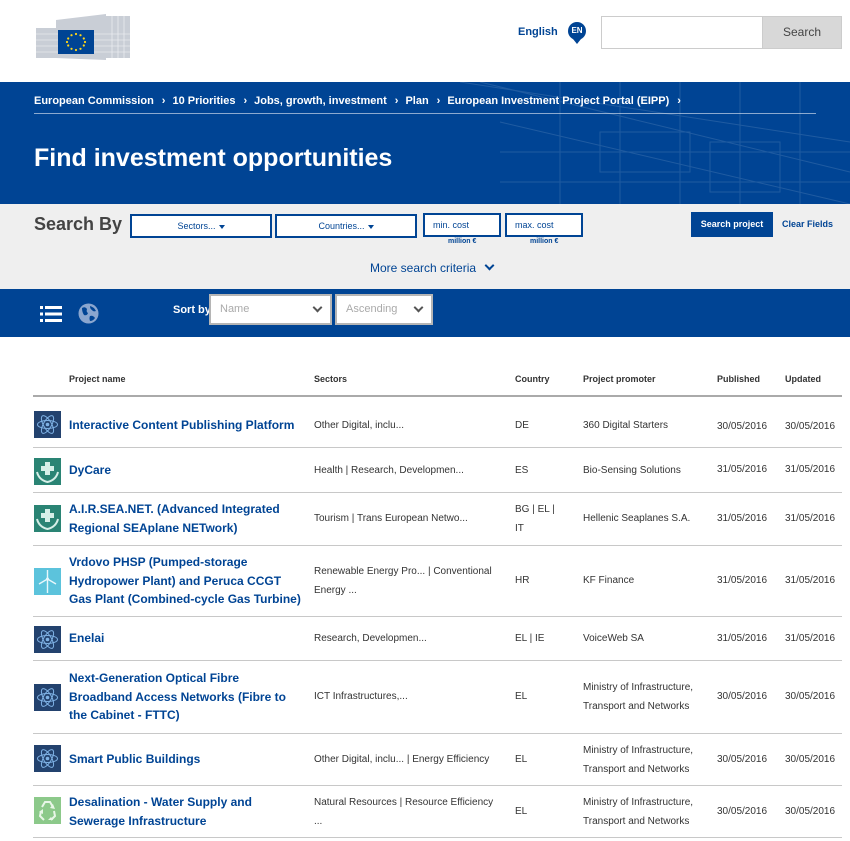 The width and height of the screenshot is (850, 841). I want to click on breadcrumb-link-plan: Plan, so click(416, 101).